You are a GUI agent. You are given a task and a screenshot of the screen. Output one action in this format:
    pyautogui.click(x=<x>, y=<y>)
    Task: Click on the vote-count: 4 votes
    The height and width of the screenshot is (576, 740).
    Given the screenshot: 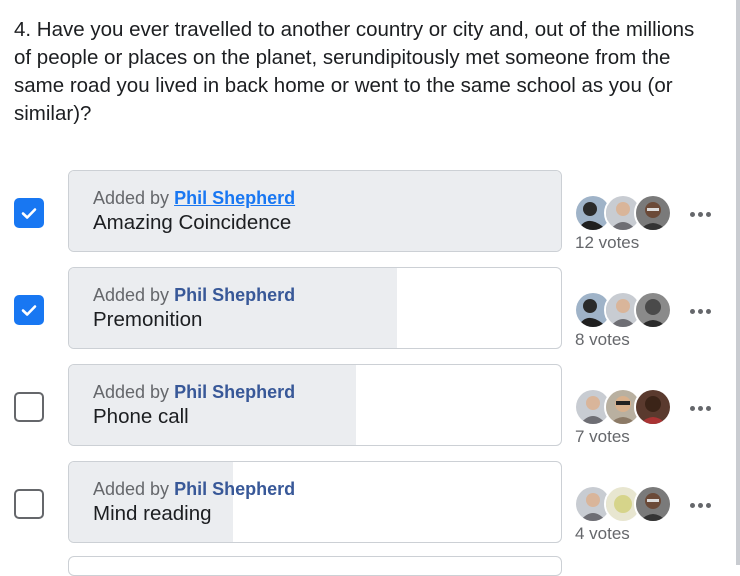 What is the action you would take?
    pyautogui.click(x=602, y=533)
    